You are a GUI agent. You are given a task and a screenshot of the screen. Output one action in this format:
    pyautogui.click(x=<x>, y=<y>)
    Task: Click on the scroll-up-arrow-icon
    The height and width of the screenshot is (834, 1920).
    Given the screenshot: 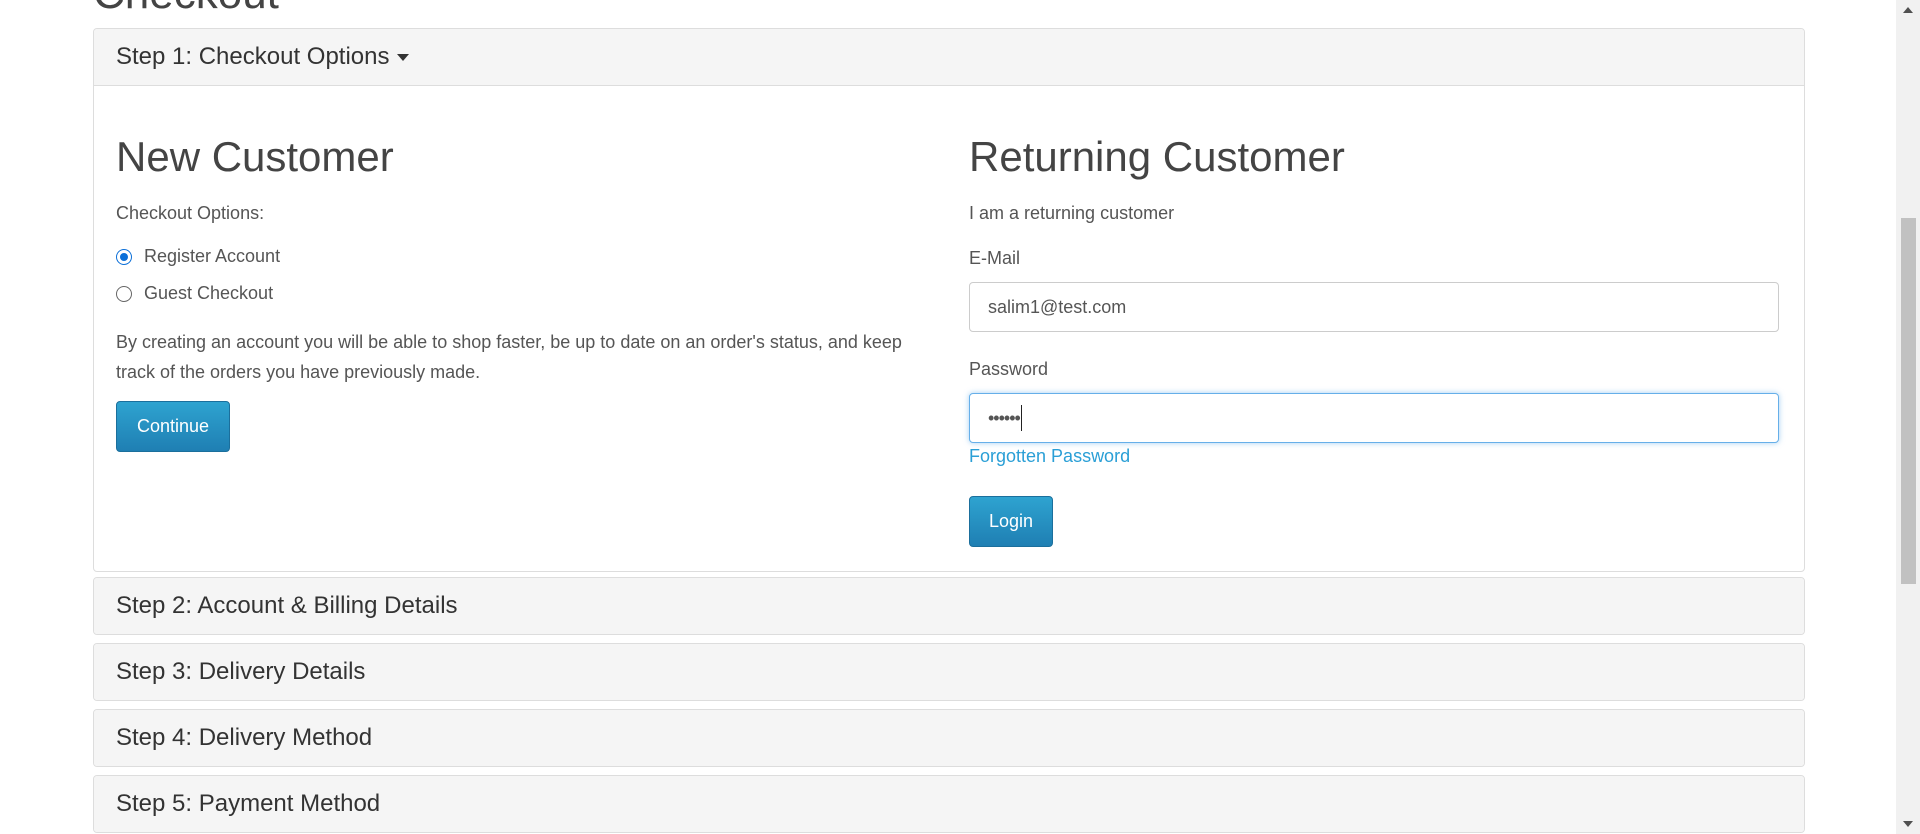 What is the action you would take?
    pyautogui.click(x=1908, y=10)
    